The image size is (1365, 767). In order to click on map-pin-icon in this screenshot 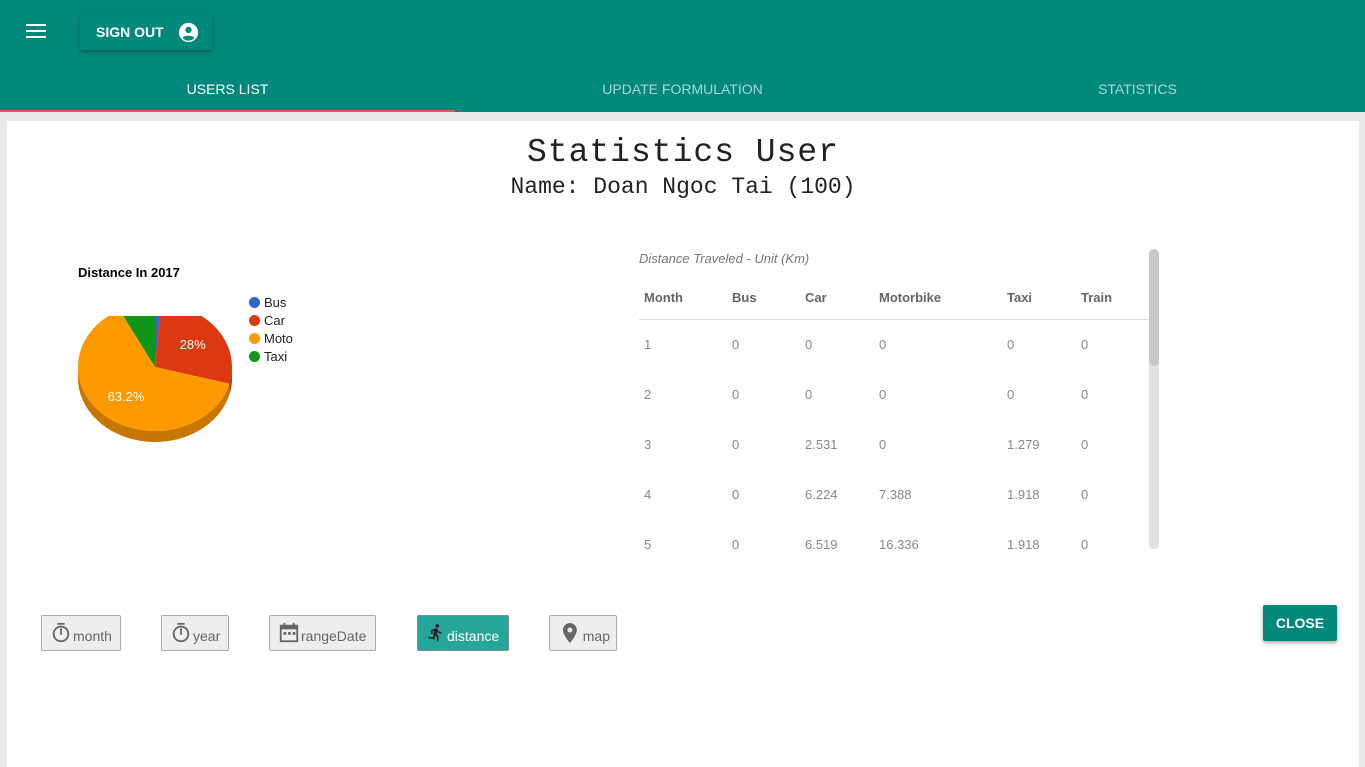, I will do `click(569, 633)`.